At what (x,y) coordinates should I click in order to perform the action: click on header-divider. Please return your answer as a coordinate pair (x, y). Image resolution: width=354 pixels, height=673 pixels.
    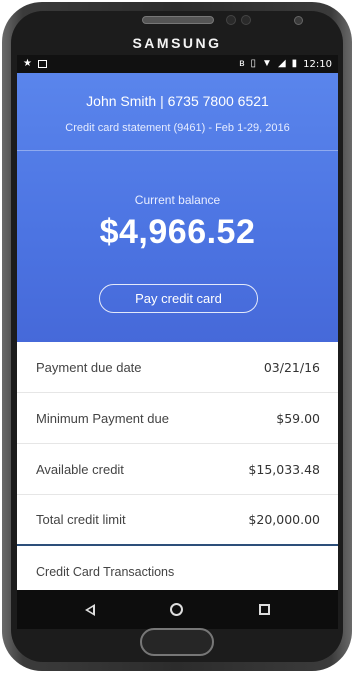
    Looking at the image, I should click on (177, 150).